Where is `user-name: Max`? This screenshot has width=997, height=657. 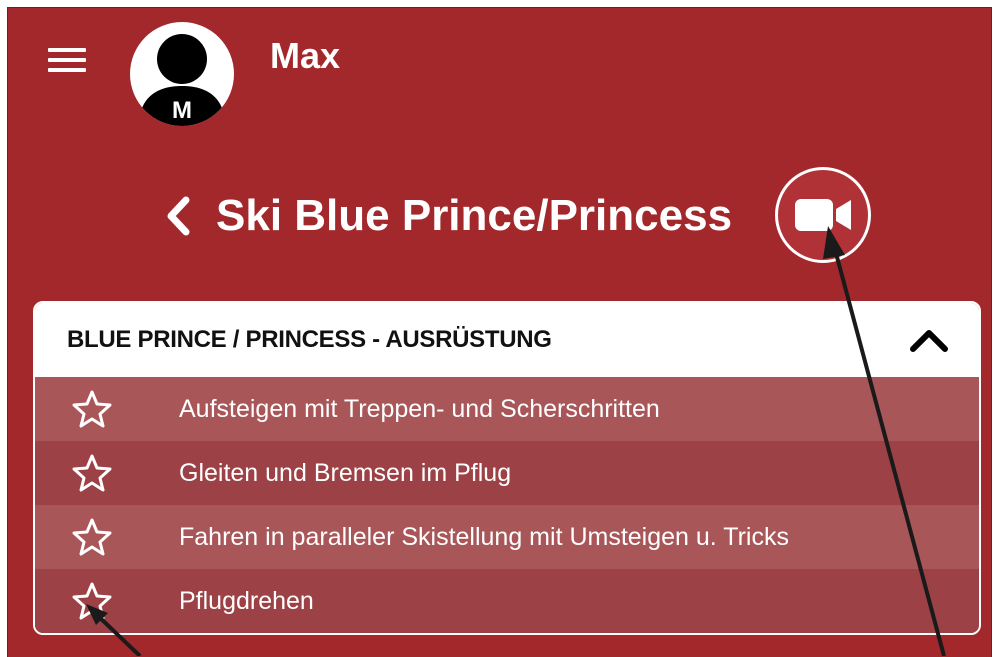 user-name: Max is located at coordinates (305, 55).